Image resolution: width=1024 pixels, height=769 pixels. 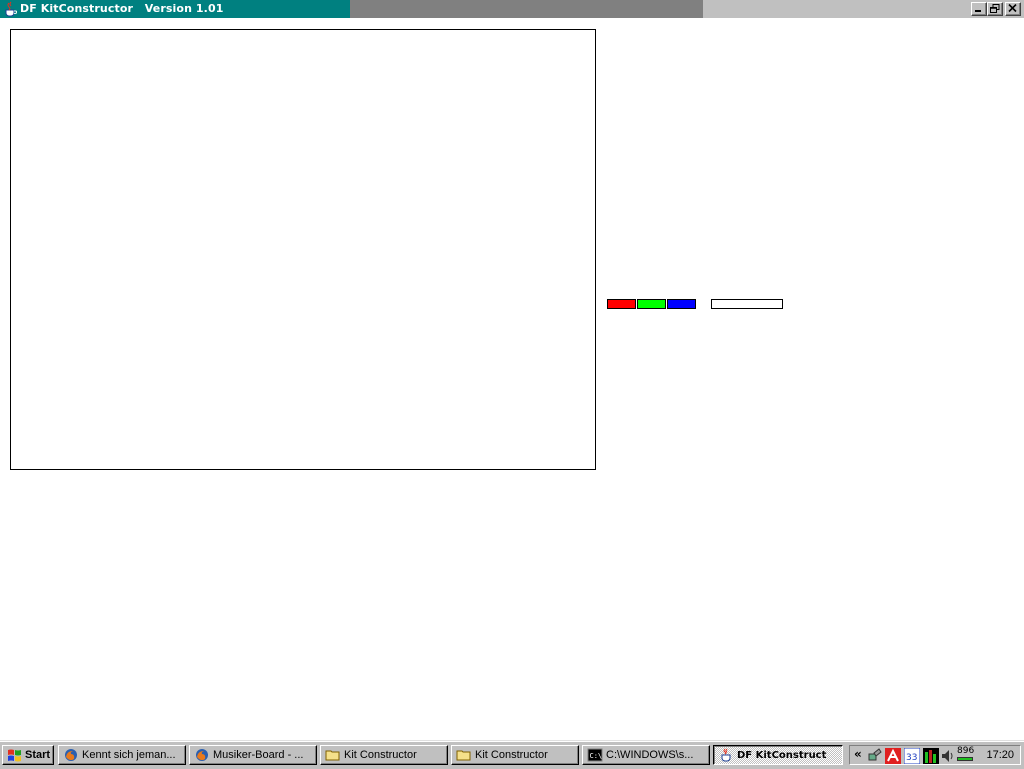 What do you see at coordinates (858, 754) in the screenshot?
I see `tray-expand-button: «` at bounding box center [858, 754].